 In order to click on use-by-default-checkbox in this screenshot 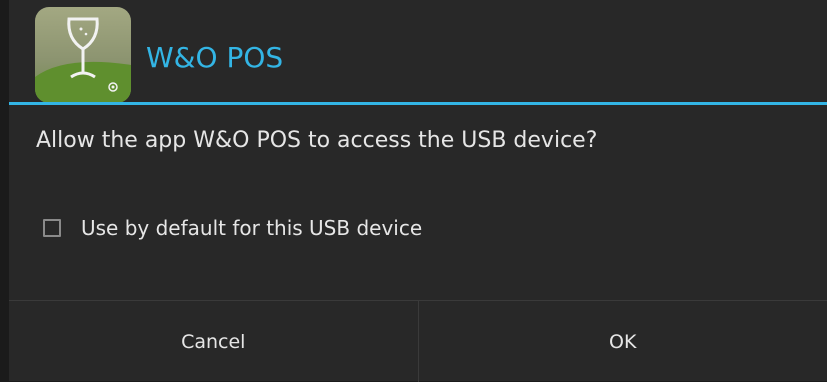, I will do `click(52, 228)`.